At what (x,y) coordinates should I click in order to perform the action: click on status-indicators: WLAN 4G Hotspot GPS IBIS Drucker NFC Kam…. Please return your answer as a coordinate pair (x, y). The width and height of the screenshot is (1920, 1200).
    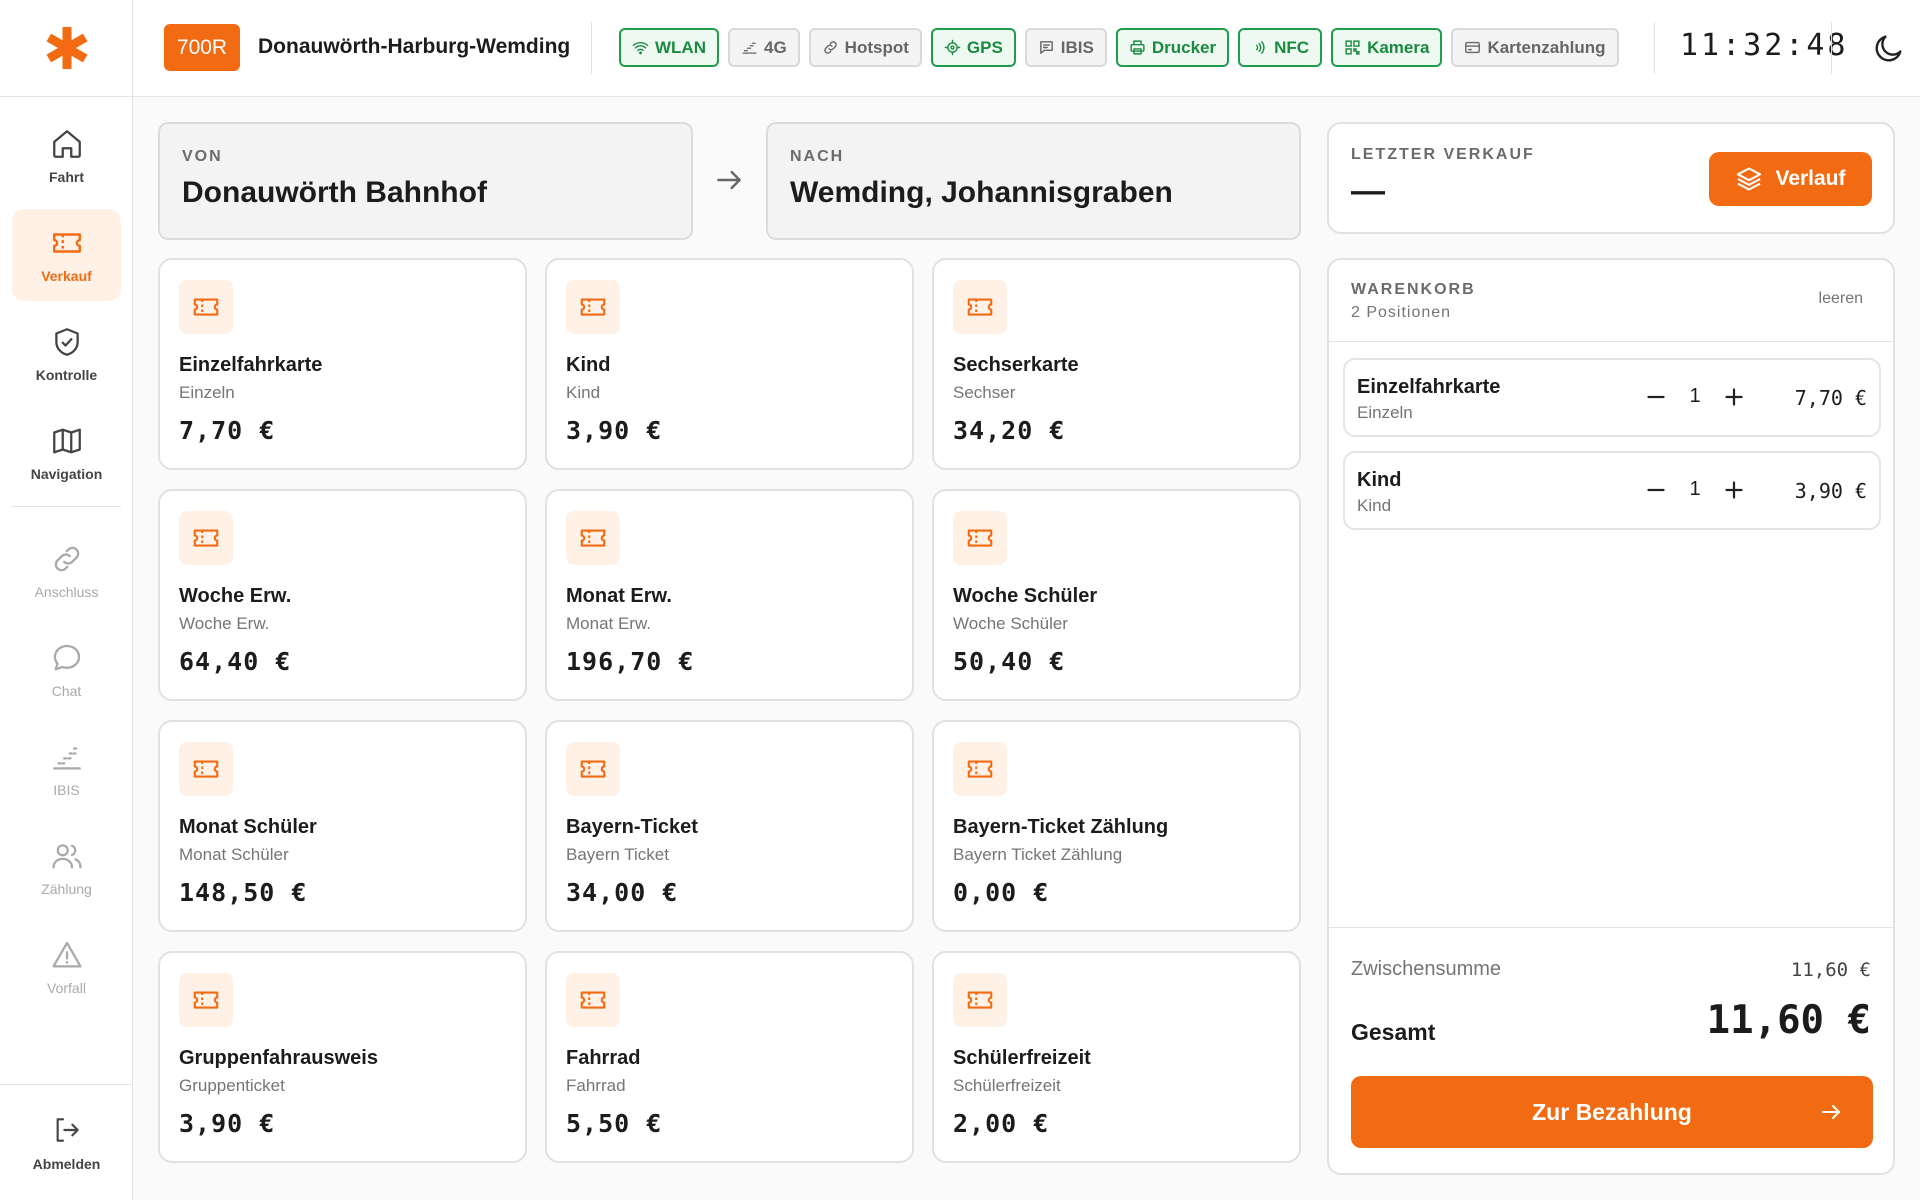
    Looking at the image, I should click on (1119, 47).